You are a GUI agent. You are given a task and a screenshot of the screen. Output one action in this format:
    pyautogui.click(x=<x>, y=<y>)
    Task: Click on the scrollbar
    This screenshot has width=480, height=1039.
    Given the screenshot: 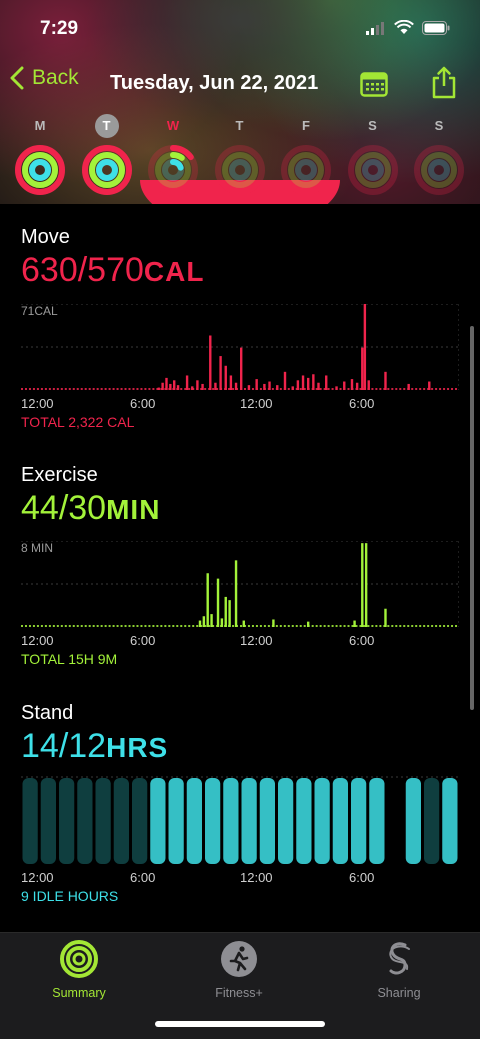 What is the action you would take?
    pyautogui.click(x=472, y=518)
    